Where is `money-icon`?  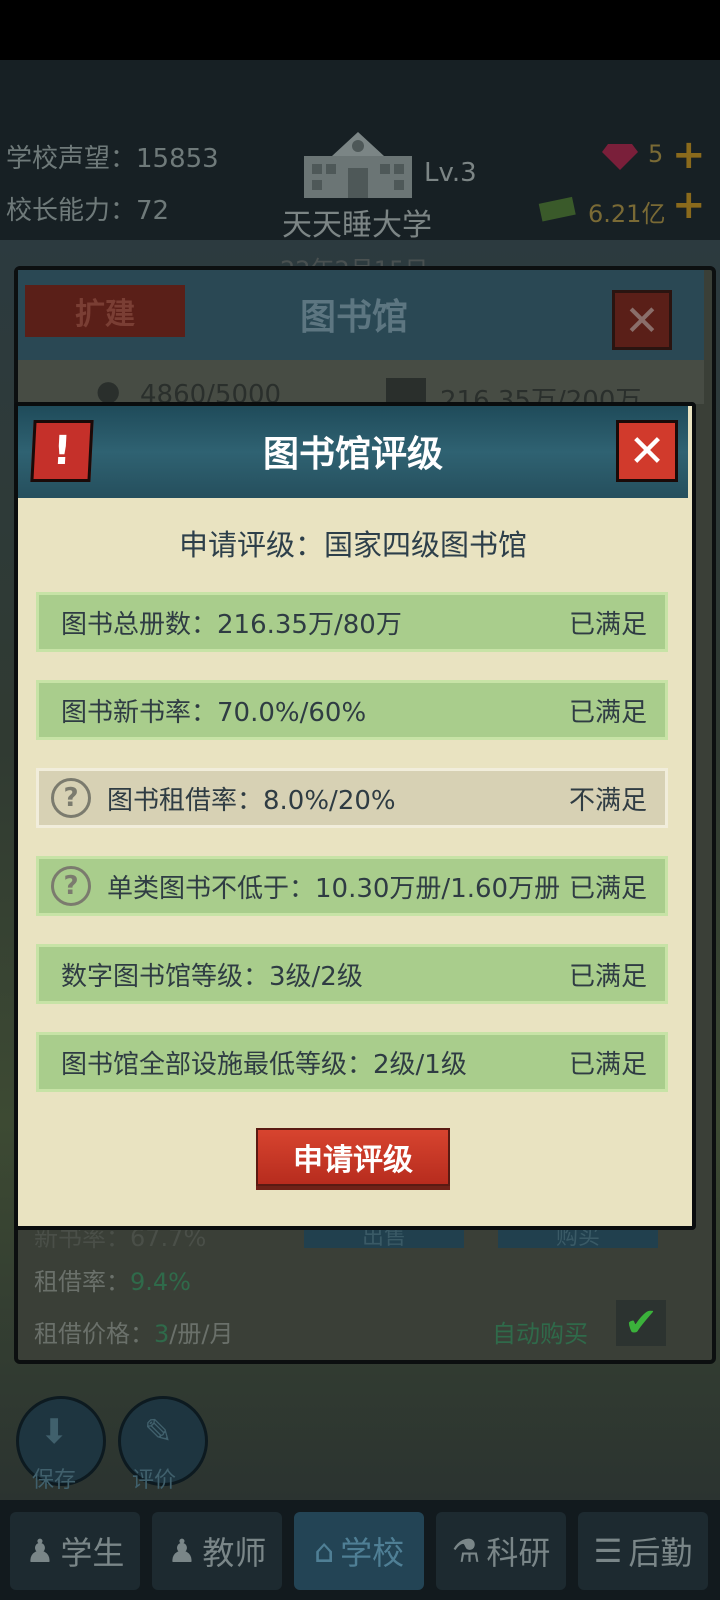
money-icon is located at coordinates (558, 210).